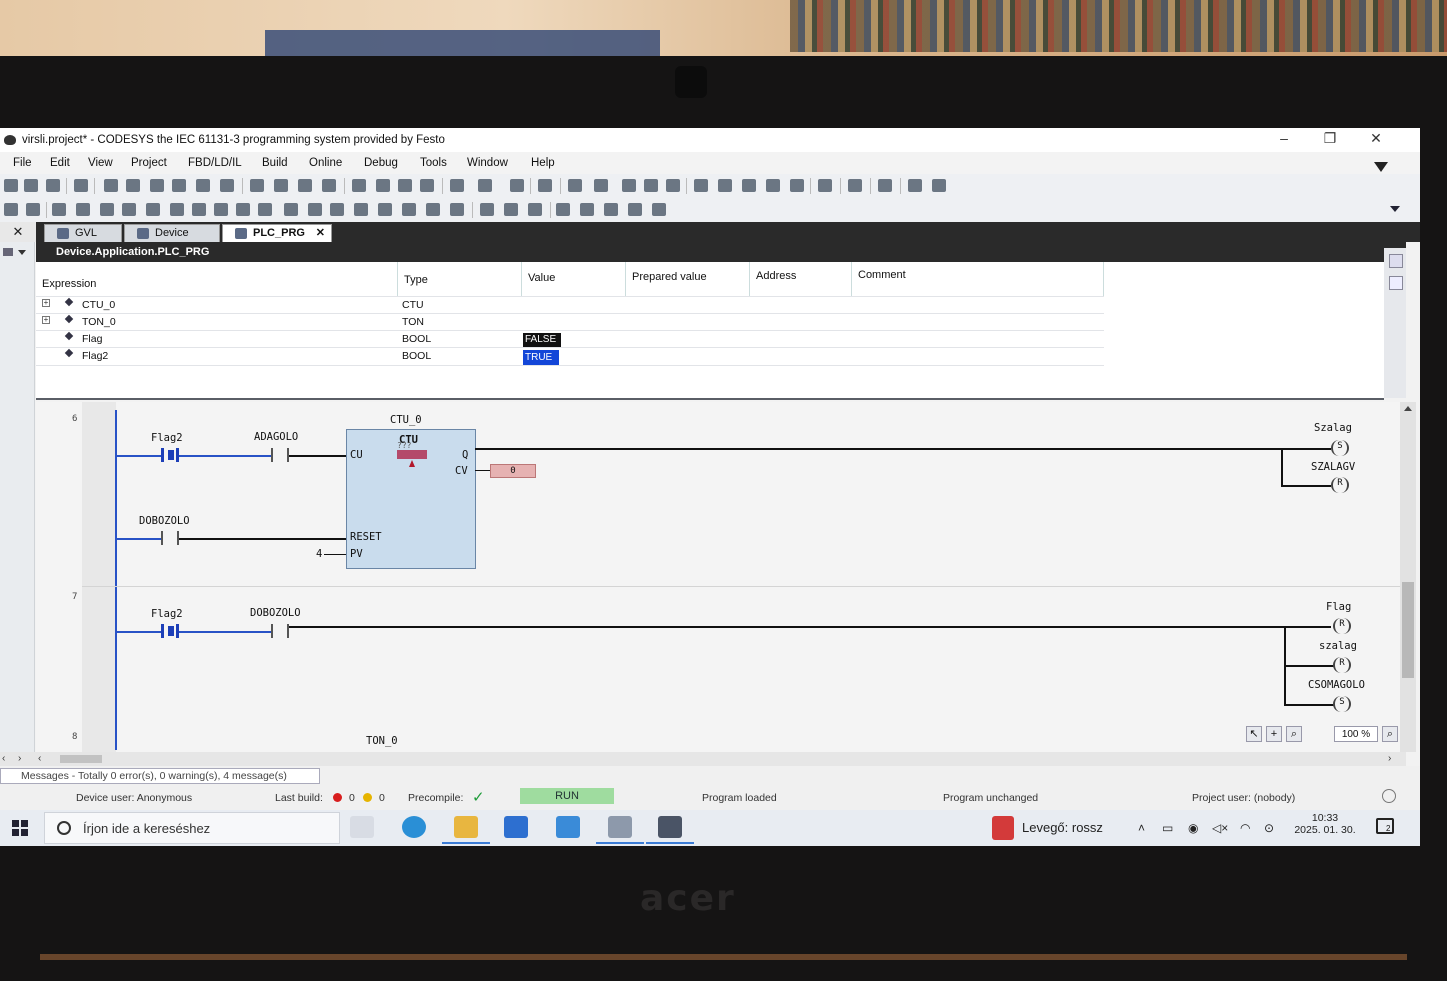 The width and height of the screenshot is (1447, 981). Describe the element at coordinates (172, 233) in the screenshot. I see `tab-device: Device` at that location.